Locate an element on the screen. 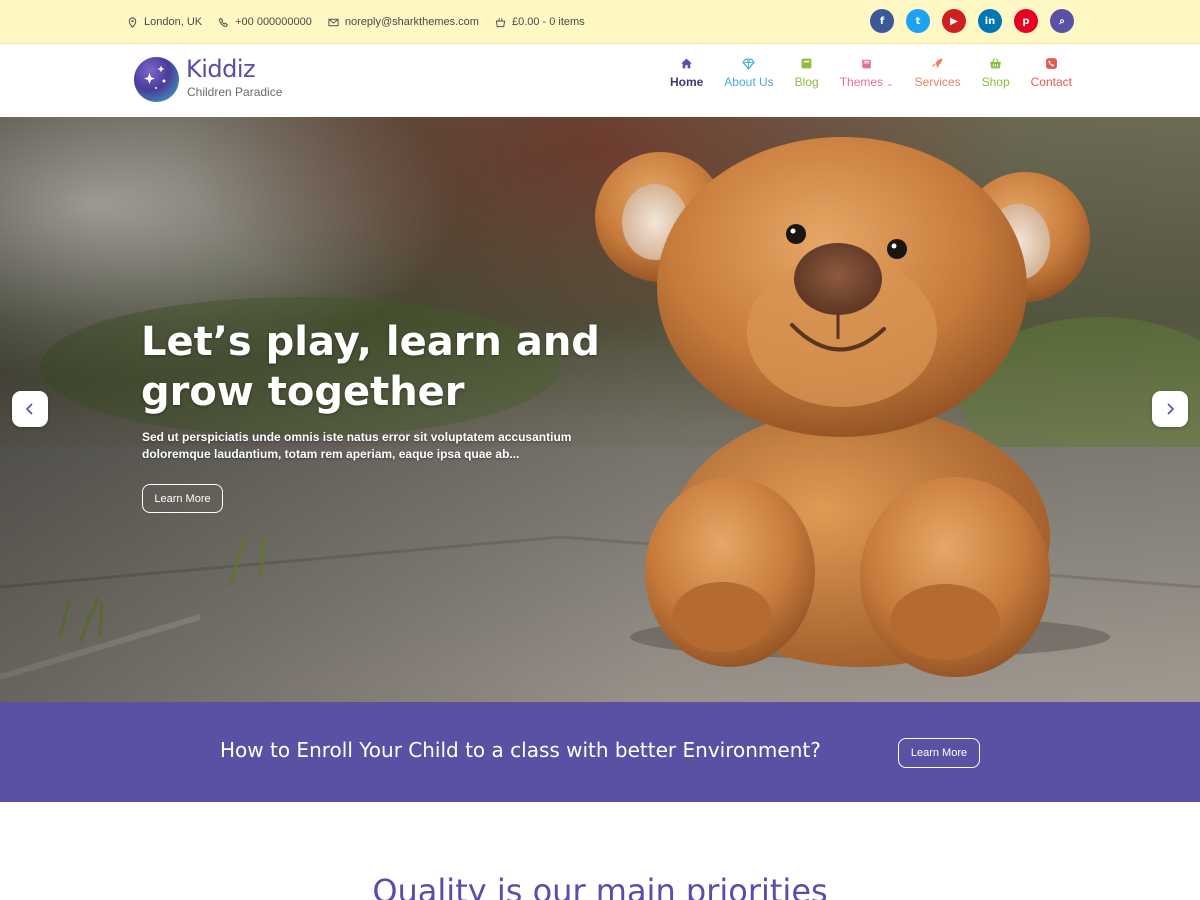  slider-next-button is located at coordinates (1170, 409).